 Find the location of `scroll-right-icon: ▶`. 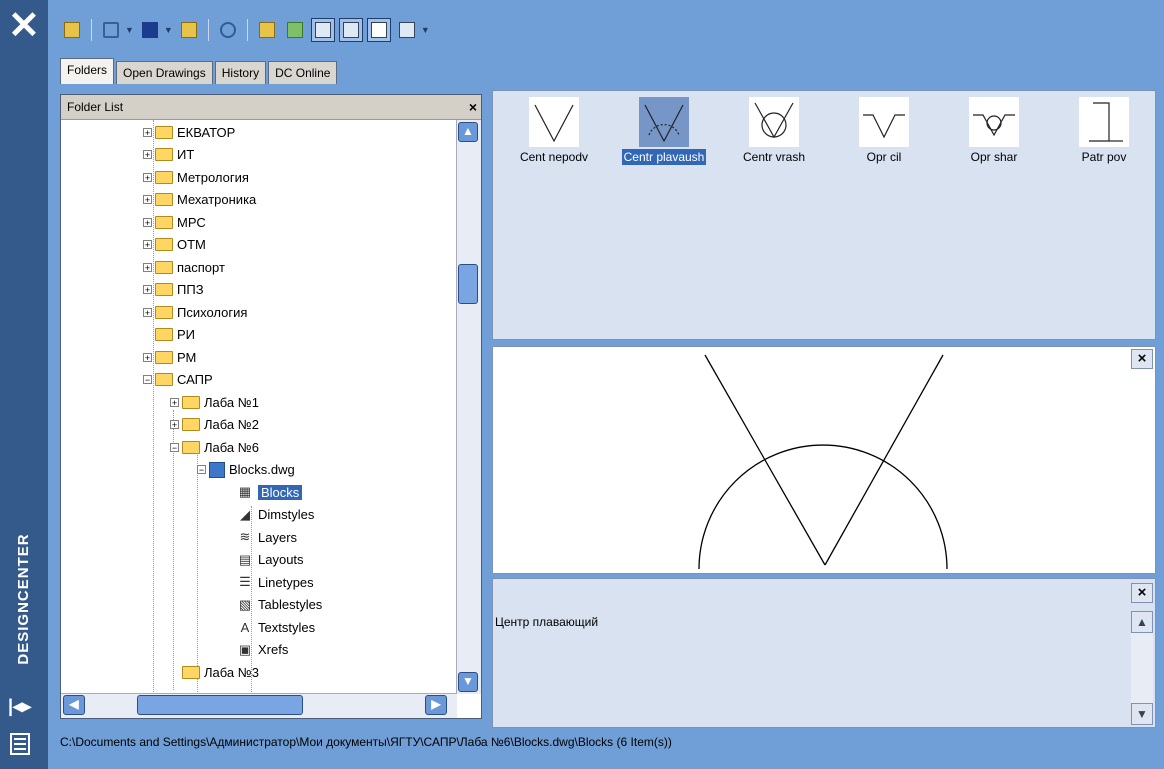

scroll-right-icon: ▶ is located at coordinates (436, 705).